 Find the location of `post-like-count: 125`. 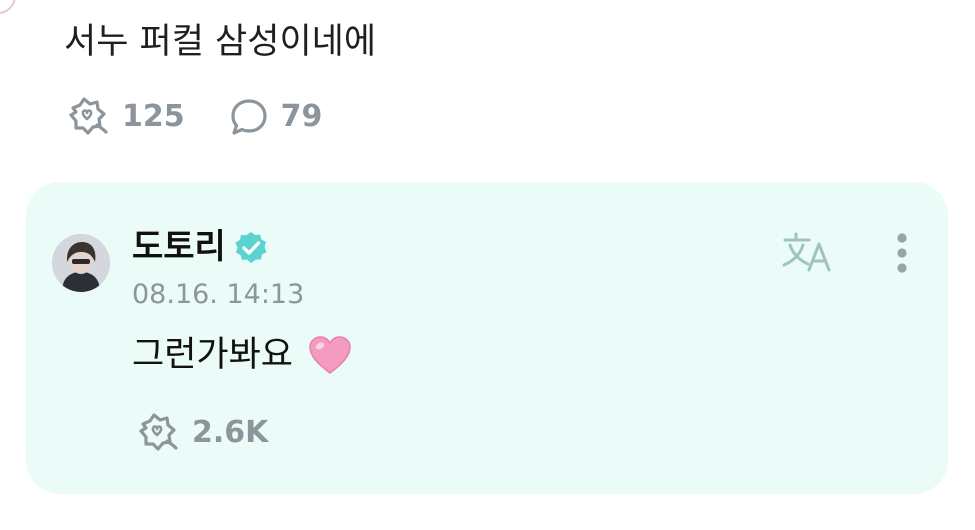

post-like-count: 125 is located at coordinates (153, 116).